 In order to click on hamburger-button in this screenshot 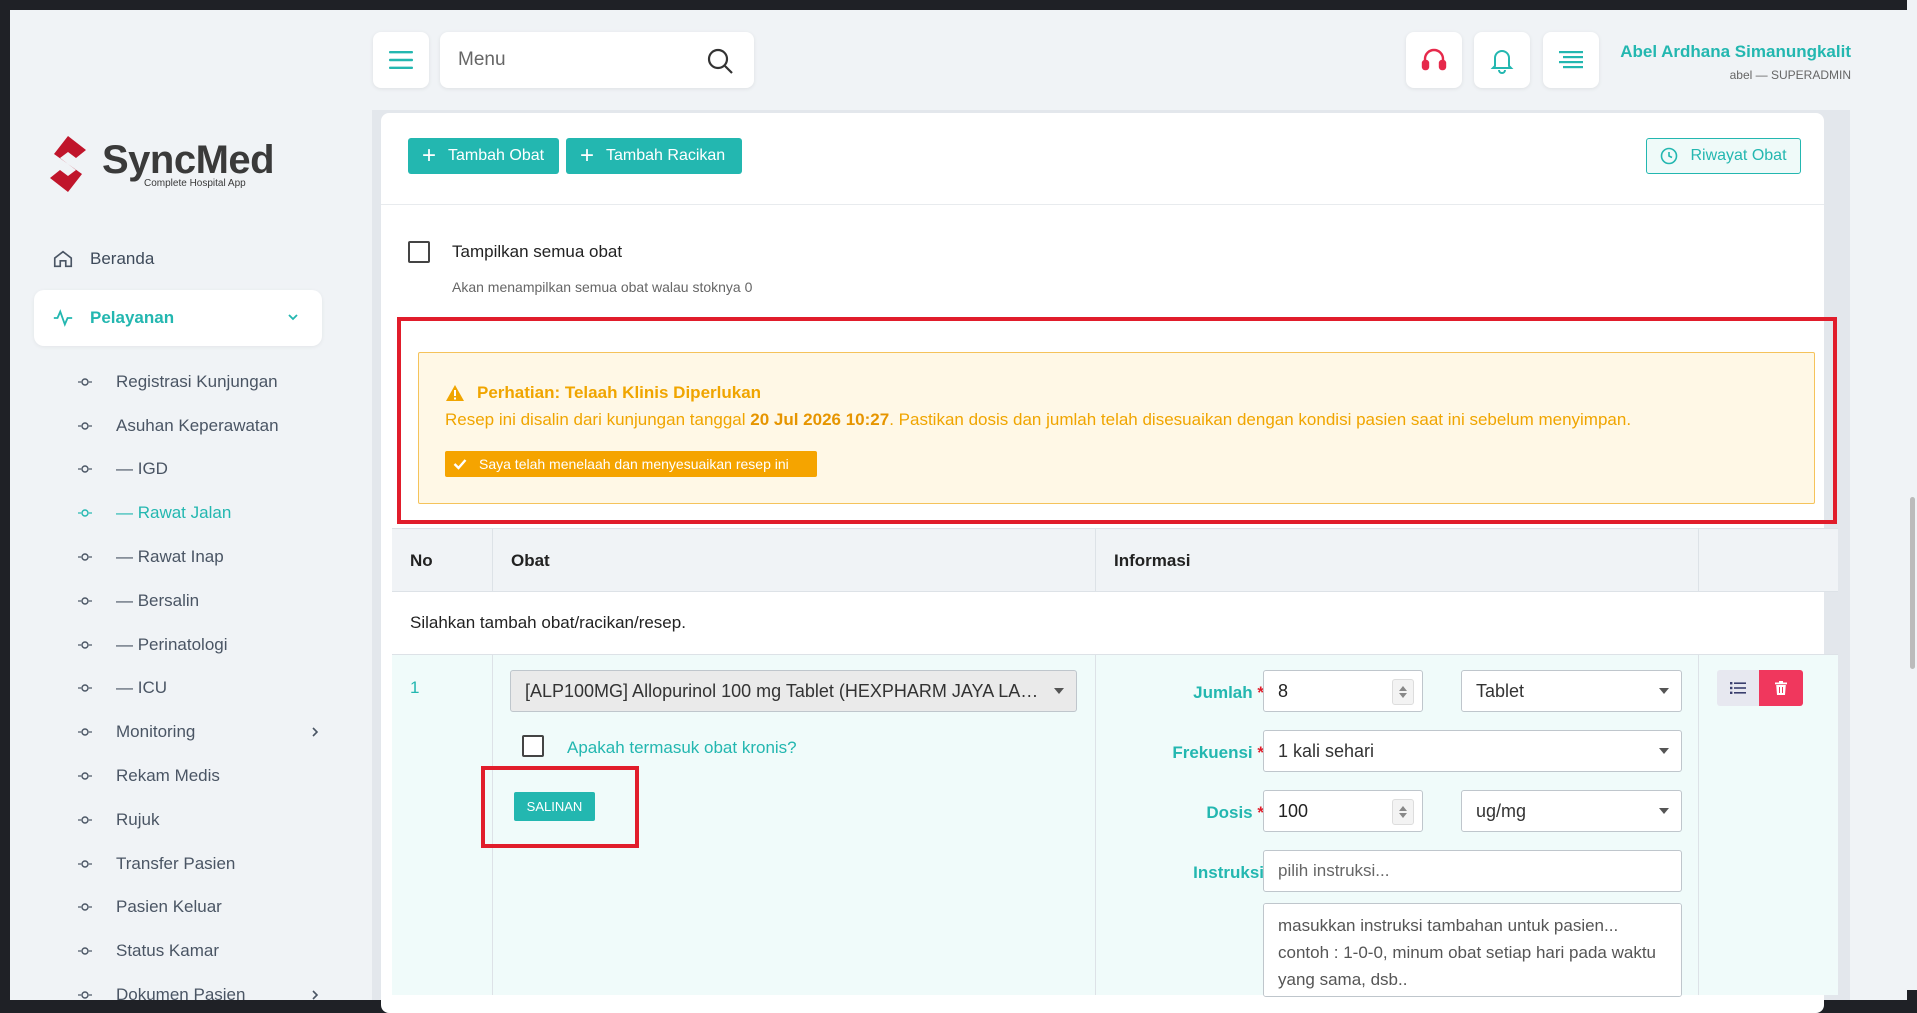, I will do `click(401, 60)`.